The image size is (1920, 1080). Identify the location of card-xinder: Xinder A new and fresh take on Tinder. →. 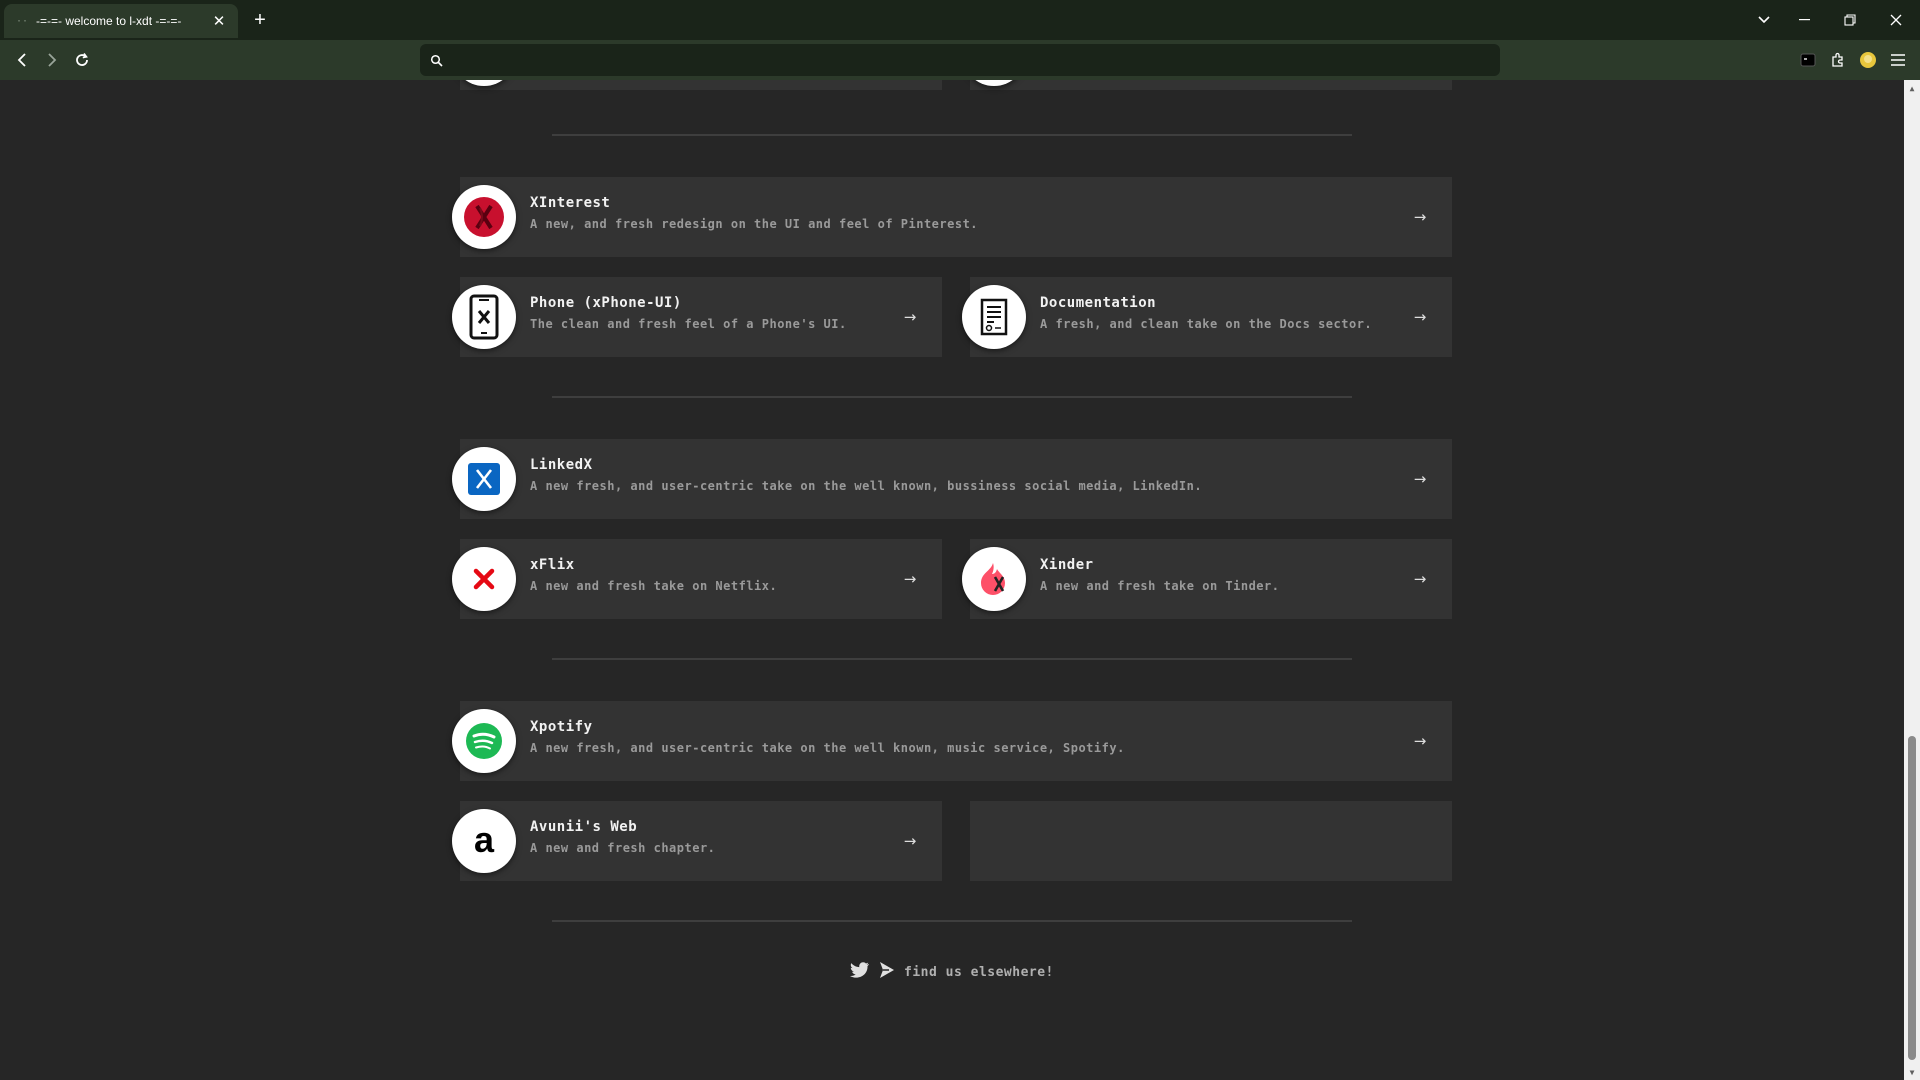
(1211, 579).